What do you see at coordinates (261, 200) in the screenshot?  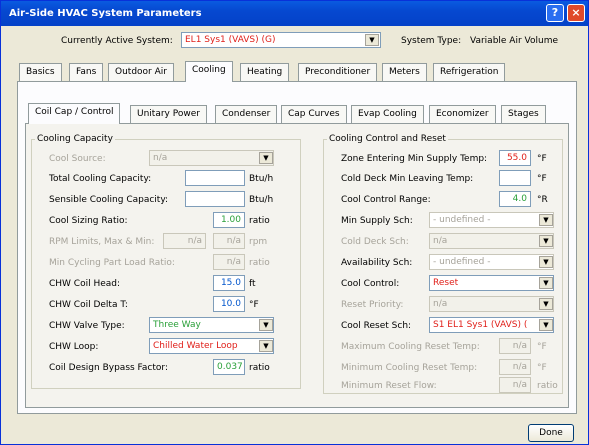 I see `sensible-cooling-capacity-unit: Btu/h` at bounding box center [261, 200].